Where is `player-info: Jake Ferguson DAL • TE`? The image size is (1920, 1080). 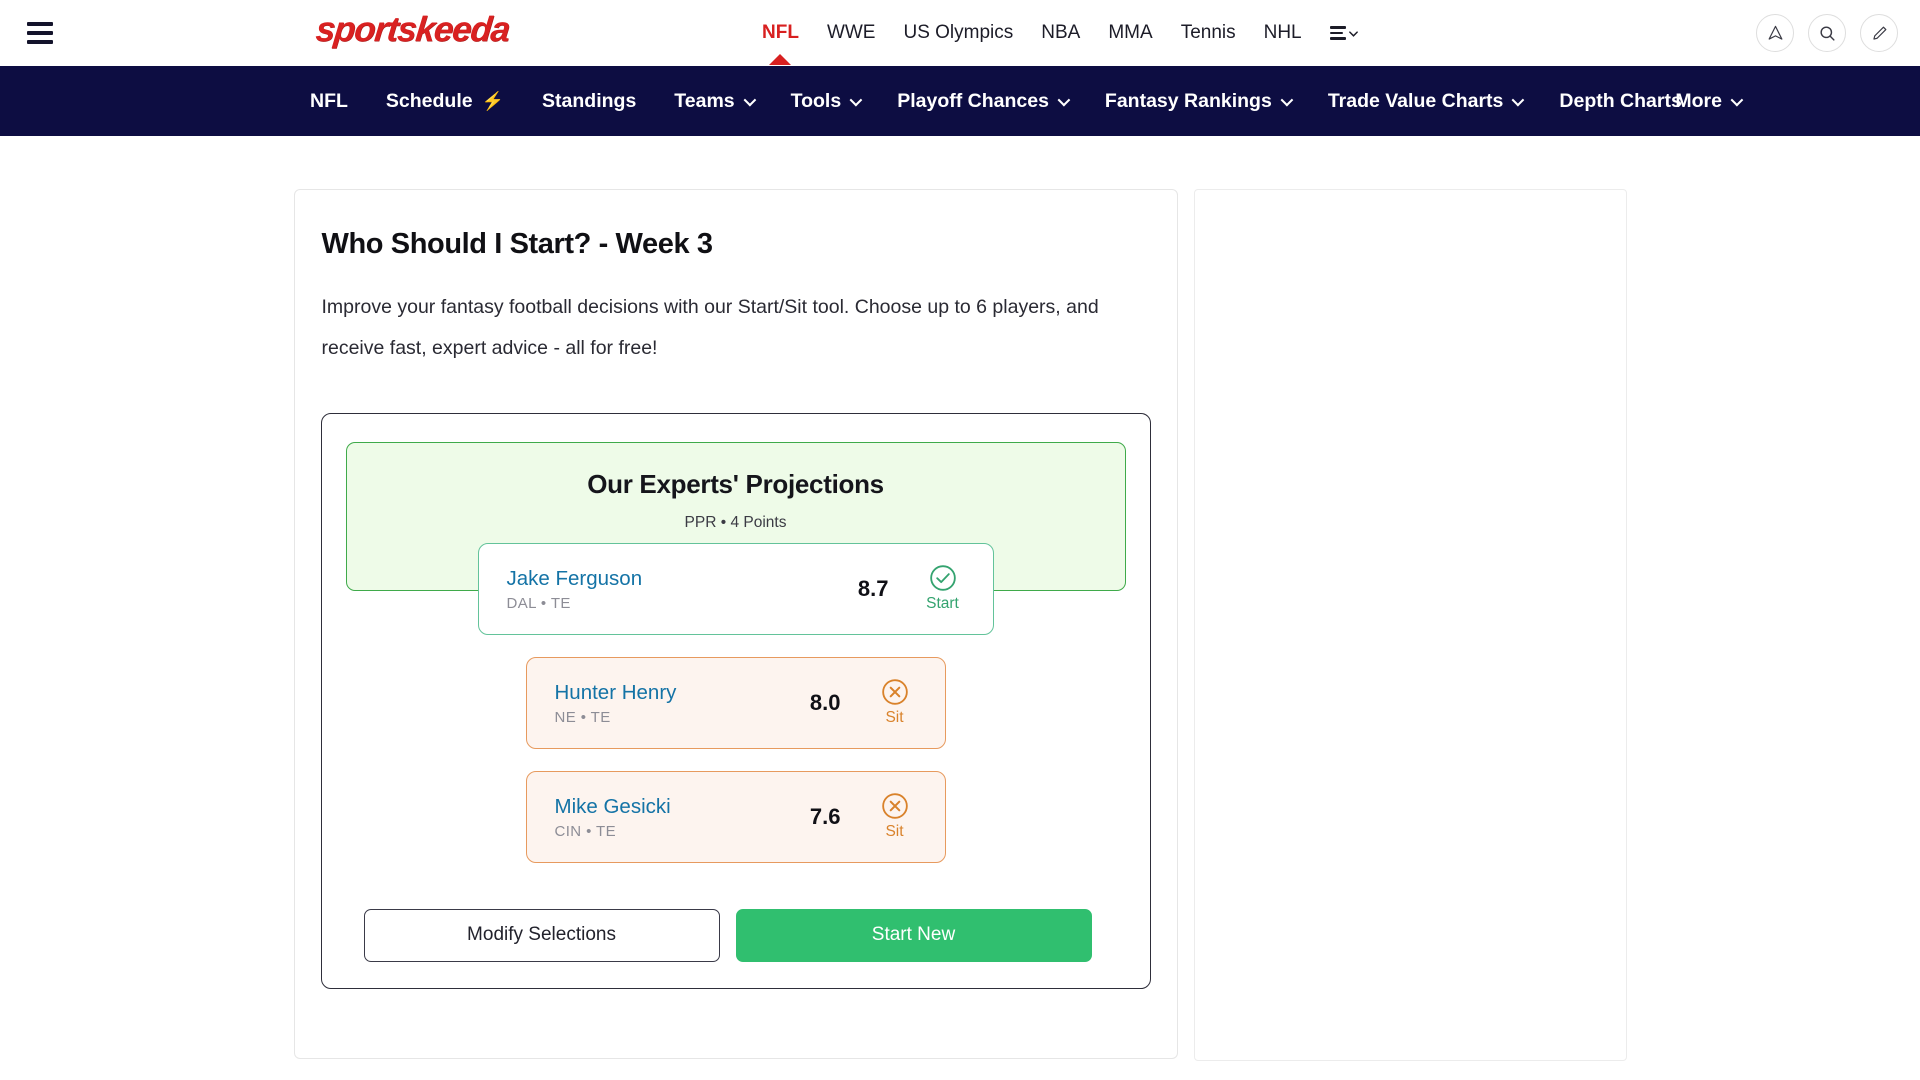 player-info: Jake Ferguson DAL • TE is located at coordinates (682, 589).